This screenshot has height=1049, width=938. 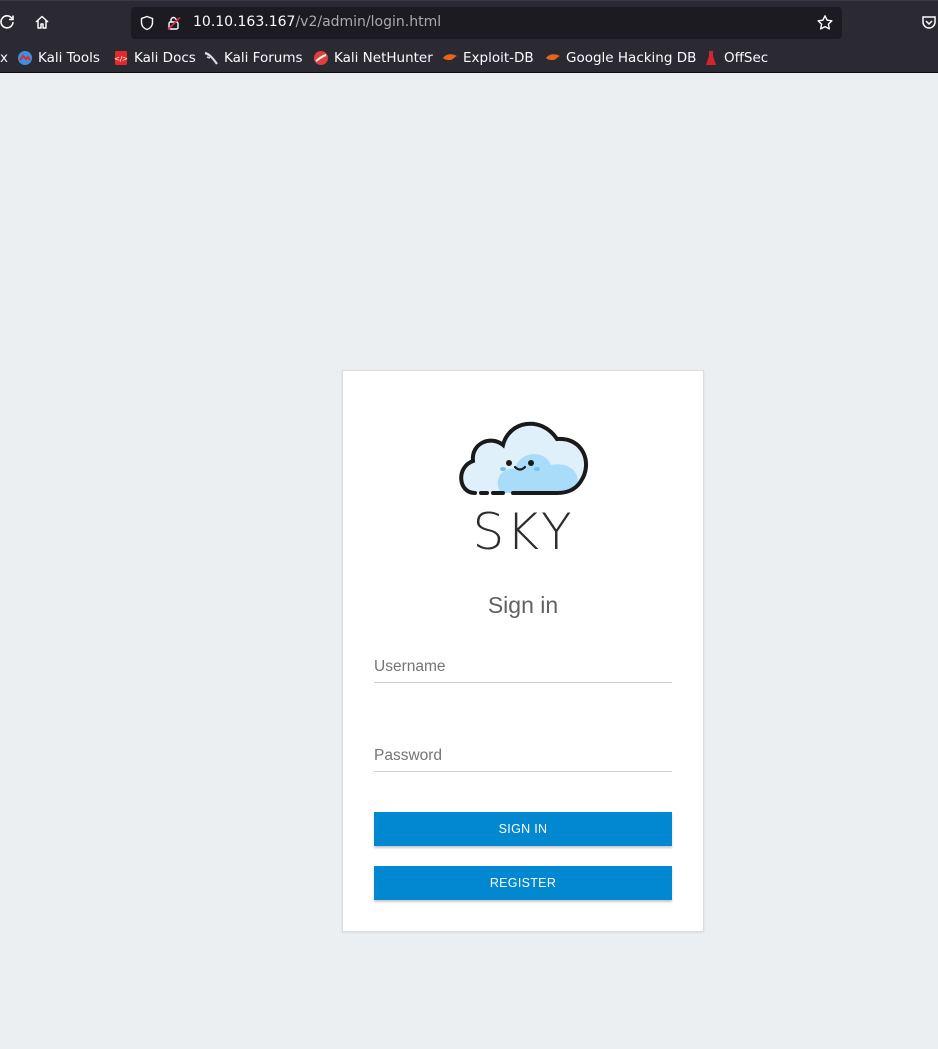 I want to click on sky-cloud-logo, so click(x=523, y=458).